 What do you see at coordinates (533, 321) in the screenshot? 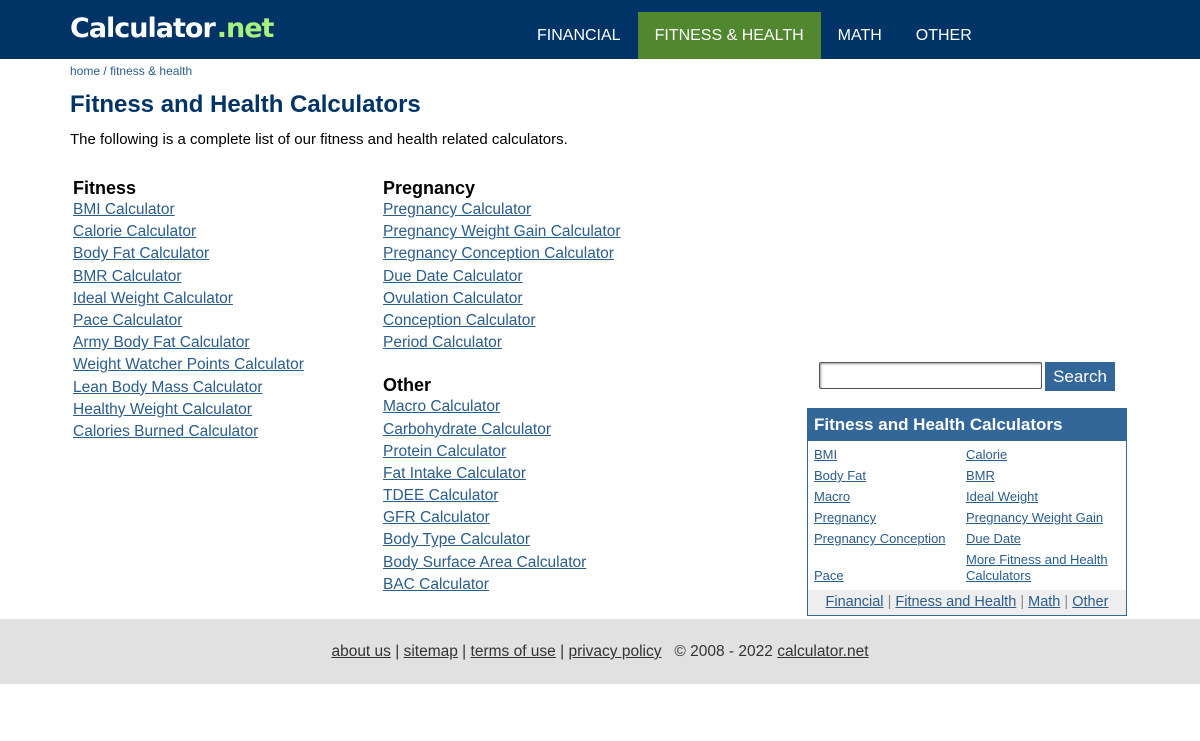
I see `calculator-link: Conception Calculator` at bounding box center [533, 321].